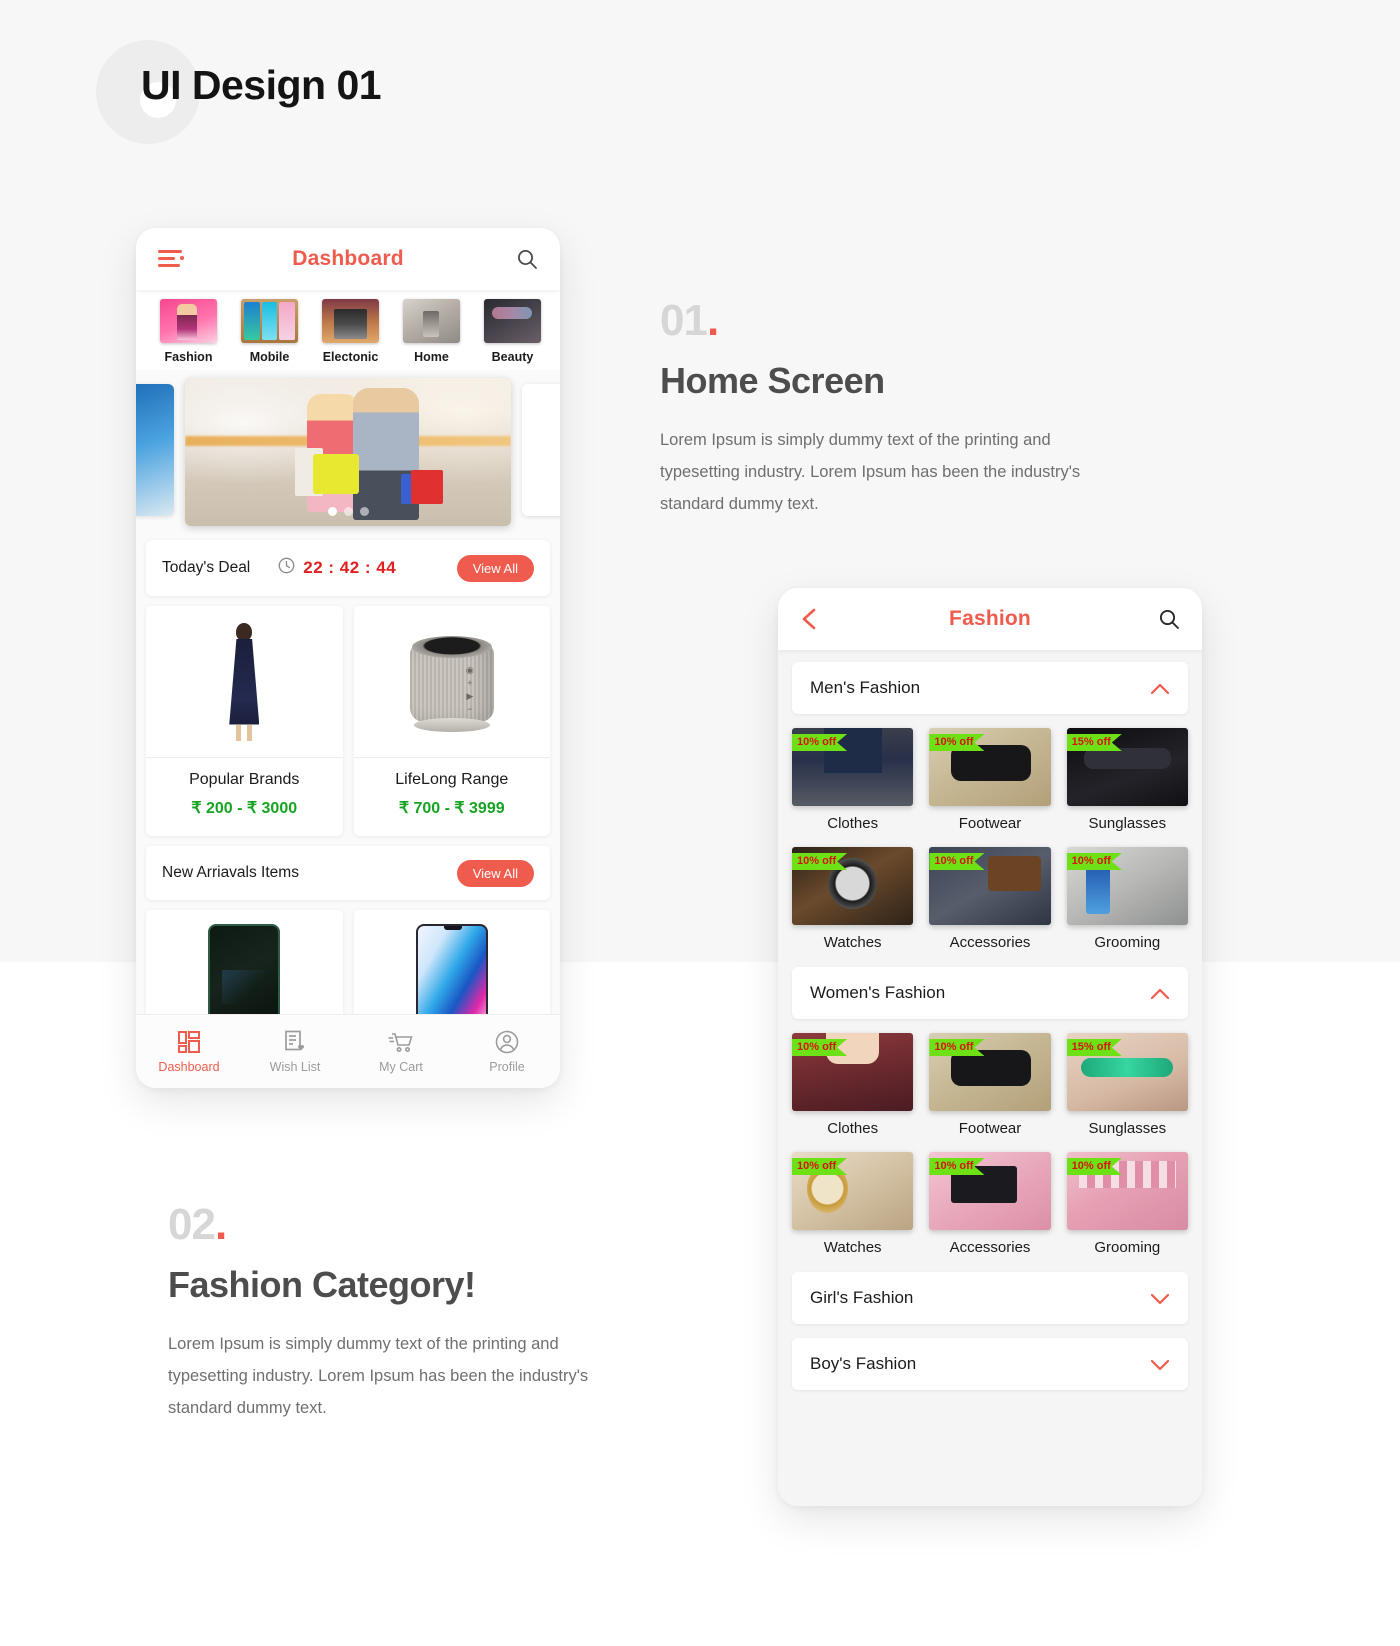 Image resolution: width=1400 pixels, height=1646 pixels. What do you see at coordinates (990, 618) in the screenshot?
I see `category-header-title: Fashion` at bounding box center [990, 618].